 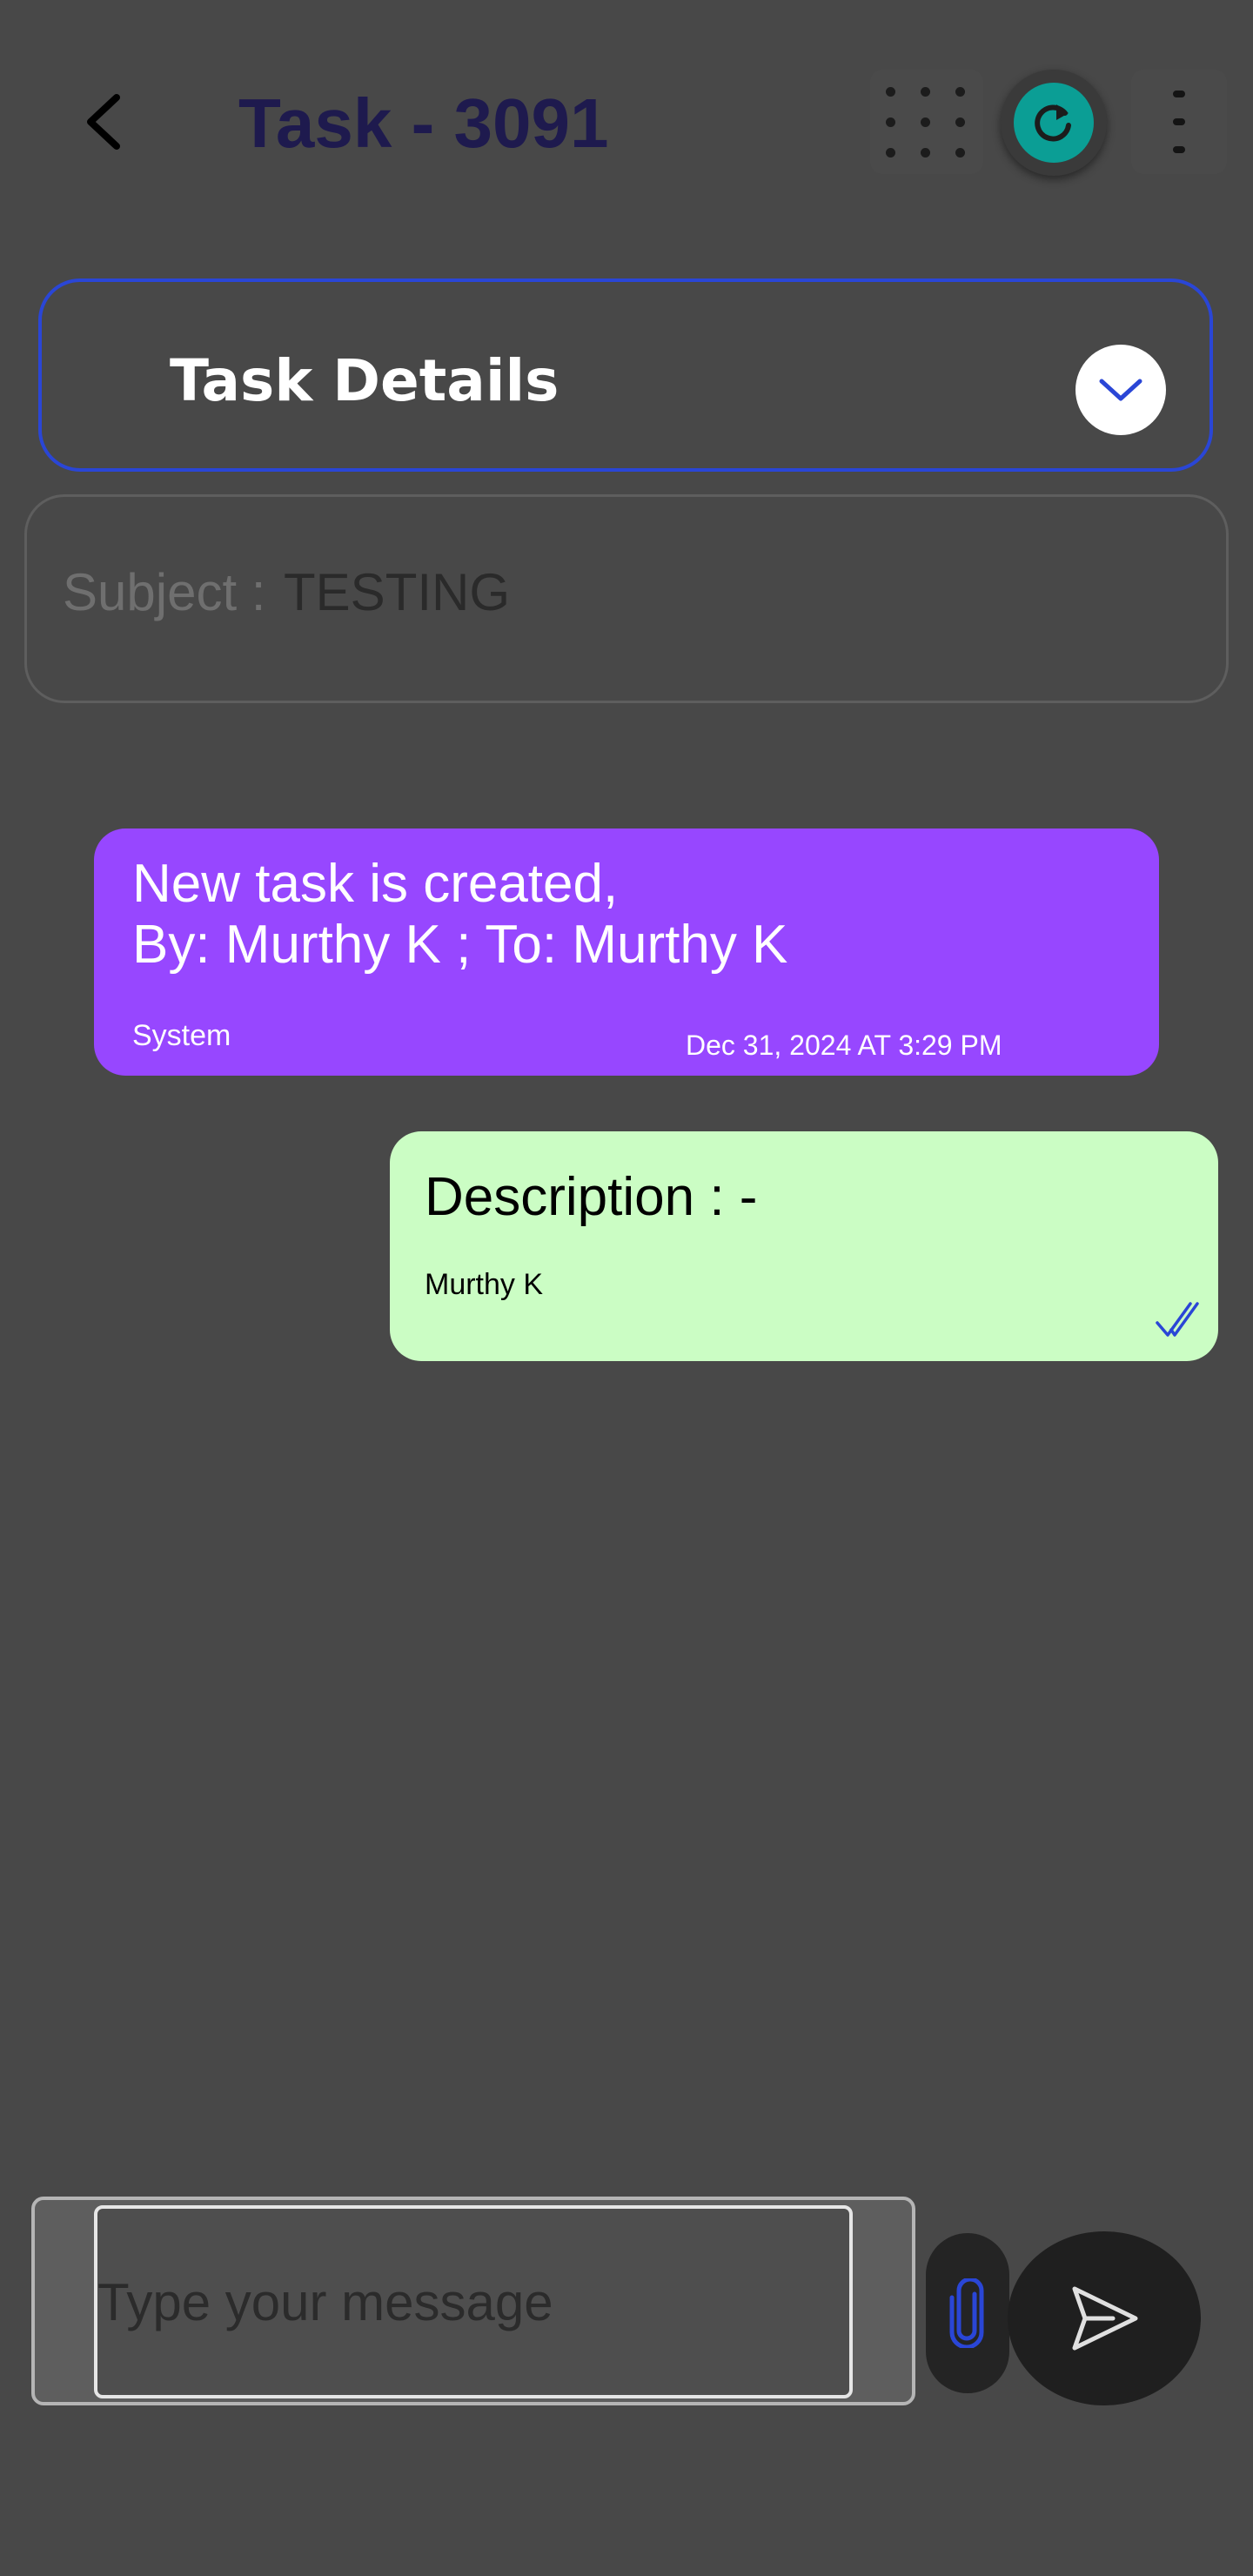 I want to click on back-button, so click(x=104, y=122).